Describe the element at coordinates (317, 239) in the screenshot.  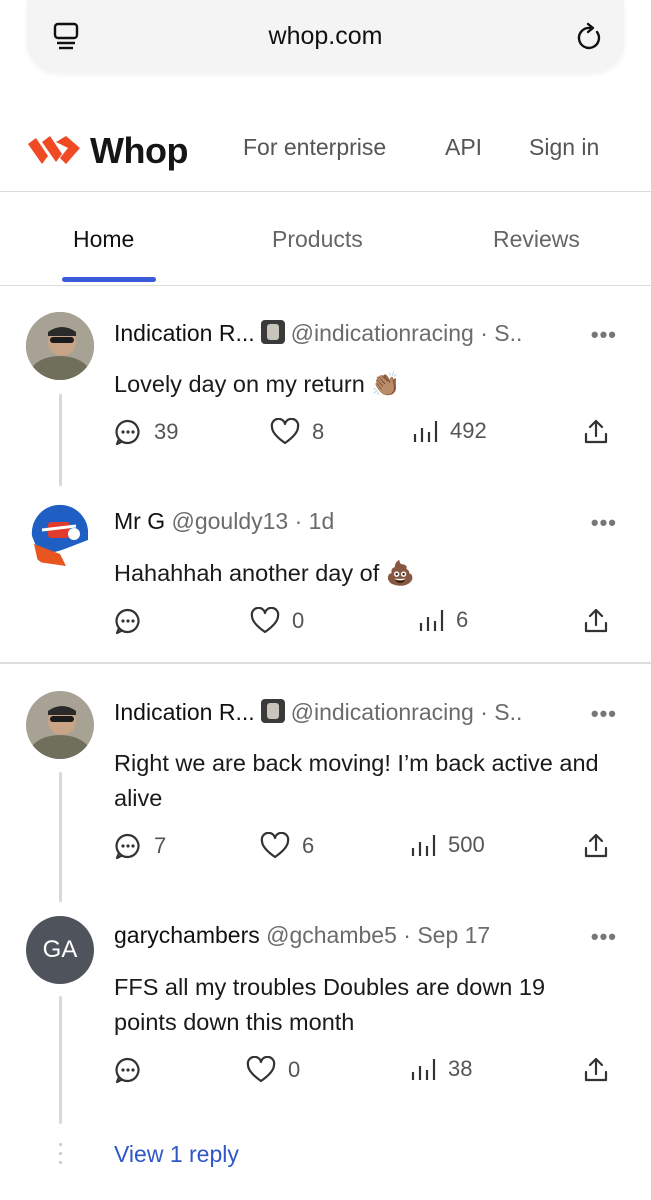
I see `tab-products: Products` at that location.